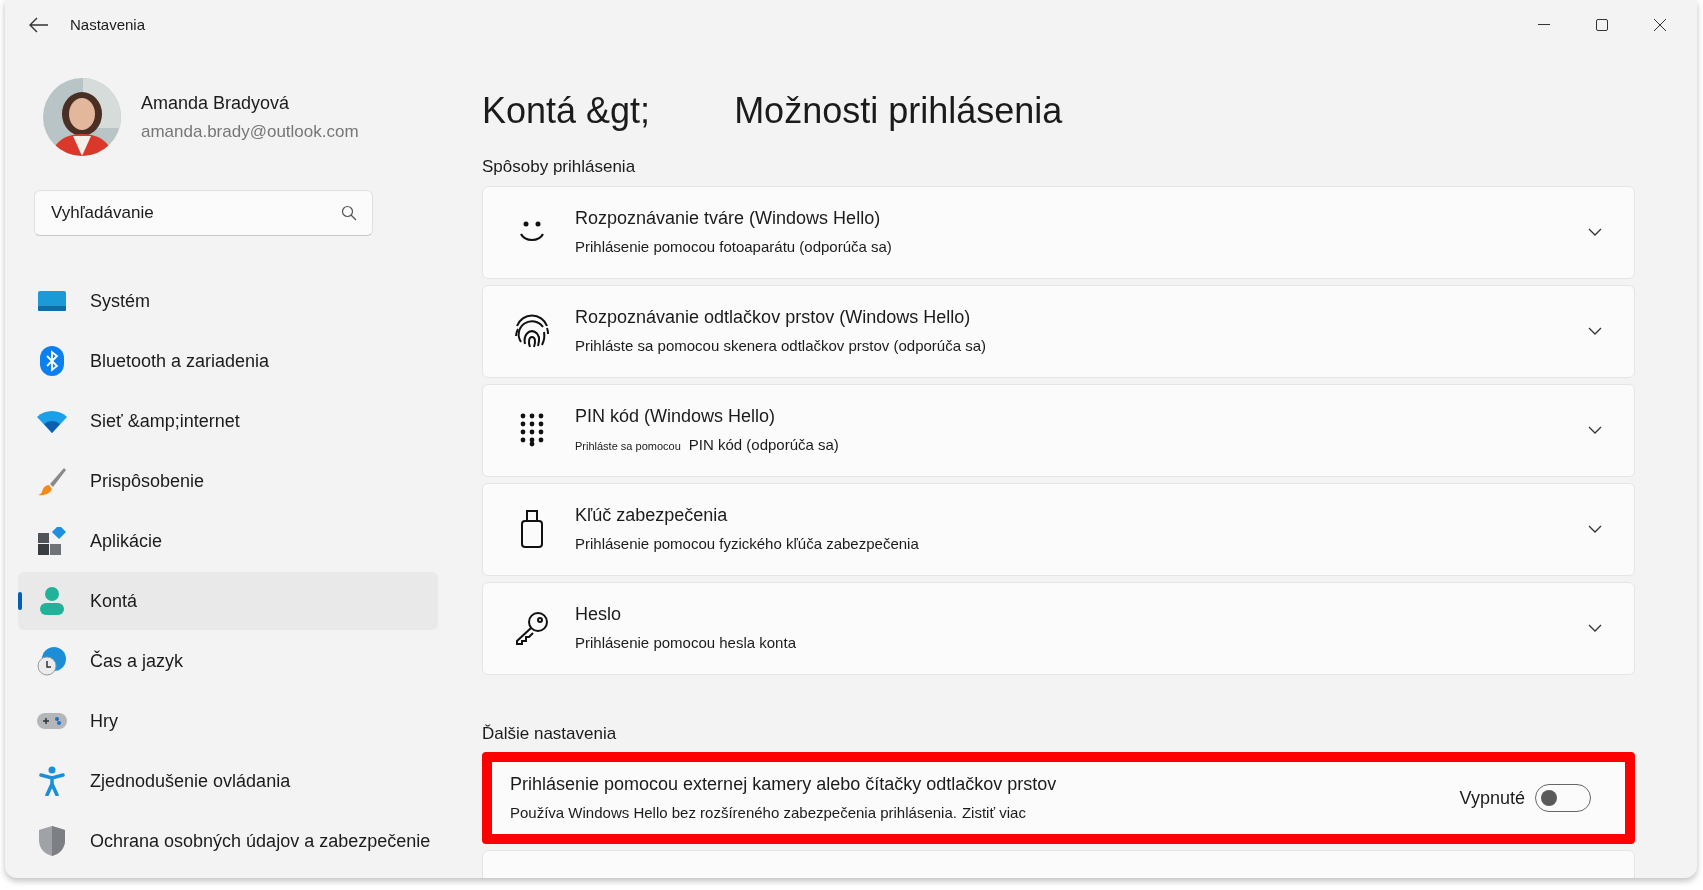 The height and width of the screenshot is (890, 1703). I want to click on card-subtitle: Prihlásenie pomocou hesla konta, so click(685, 643).